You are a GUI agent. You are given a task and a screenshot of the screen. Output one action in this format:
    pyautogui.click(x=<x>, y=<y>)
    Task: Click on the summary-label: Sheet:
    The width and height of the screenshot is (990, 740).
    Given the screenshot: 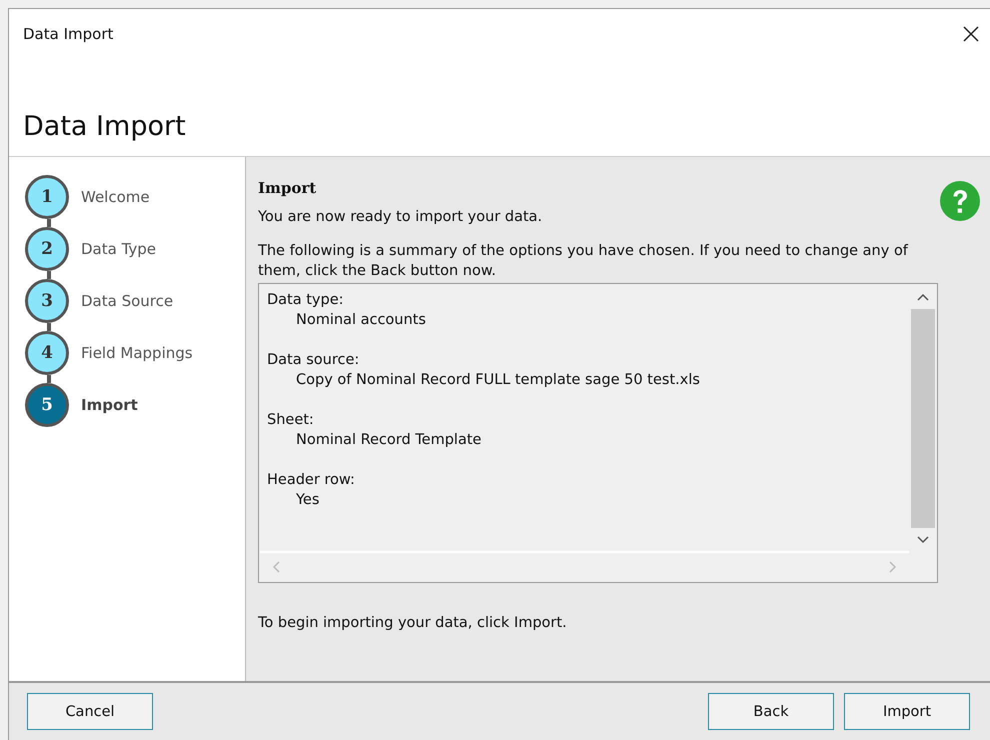 What is the action you would take?
    pyautogui.click(x=291, y=420)
    